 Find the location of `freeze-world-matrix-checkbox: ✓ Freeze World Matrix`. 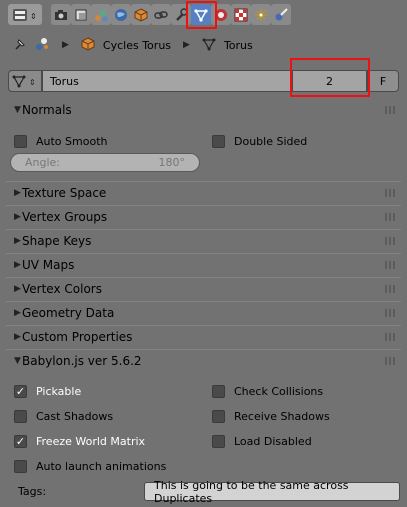

freeze-world-matrix-checkbox: ✓ Freeze World Matrix is located at coordinates (79, 441).